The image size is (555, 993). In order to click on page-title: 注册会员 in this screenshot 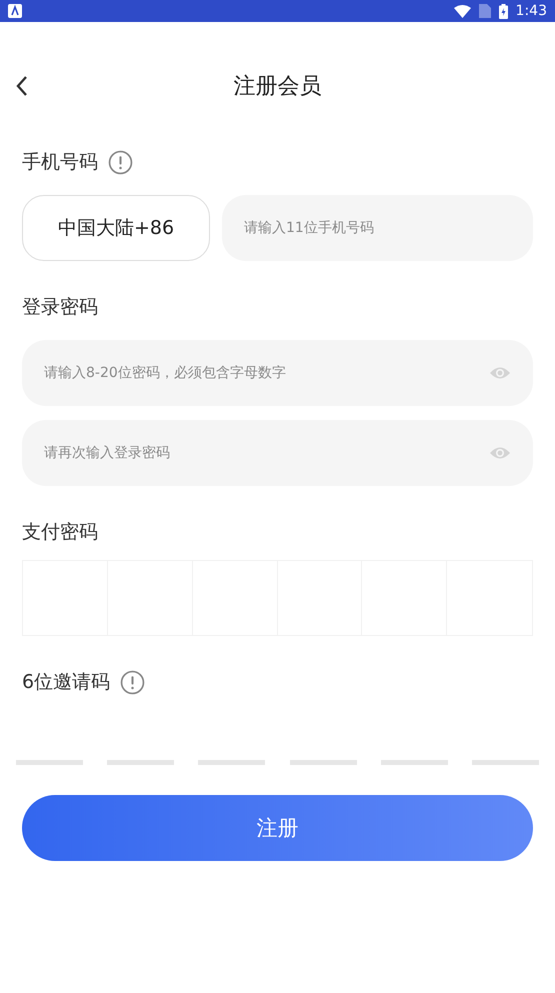, I will do `click(278, 87)`.